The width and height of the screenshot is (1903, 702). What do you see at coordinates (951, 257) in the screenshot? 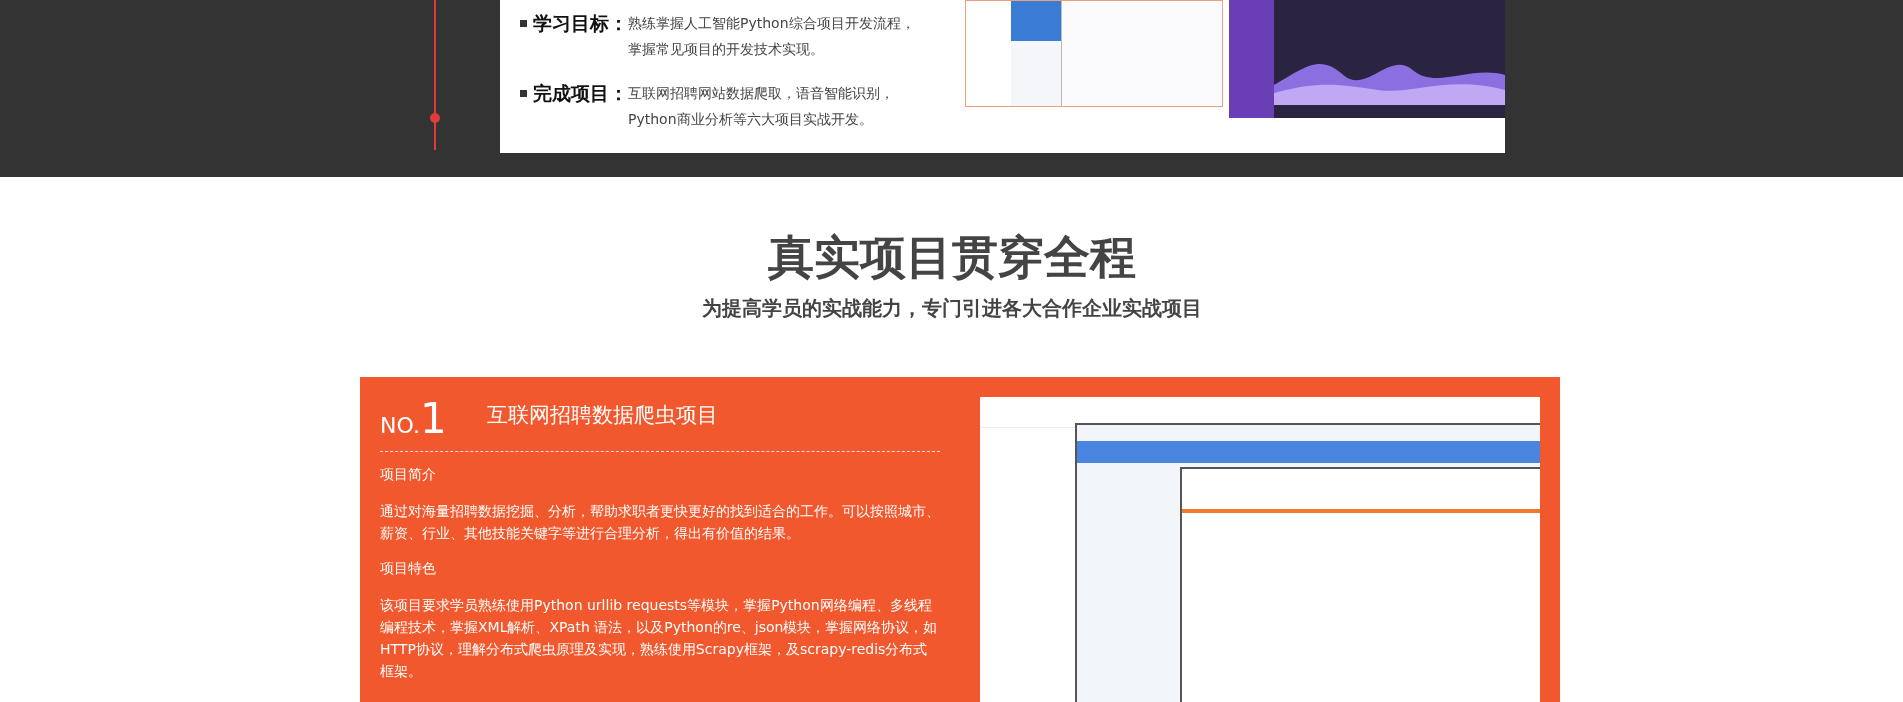
I see `section-title: 真实项目贯穿全程` at bounding box center [951, 257].